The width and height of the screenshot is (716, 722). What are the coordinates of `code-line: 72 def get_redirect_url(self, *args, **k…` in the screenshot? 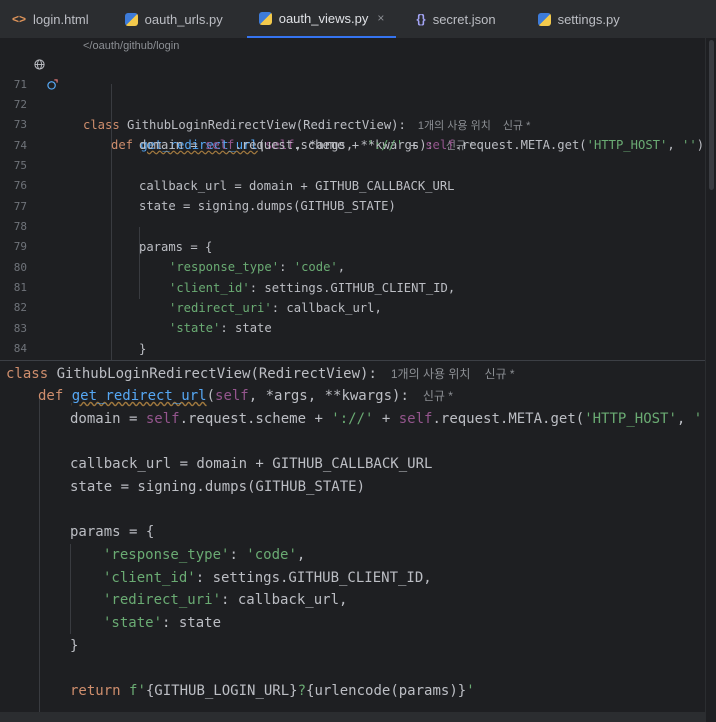 It's located at (236, 113).